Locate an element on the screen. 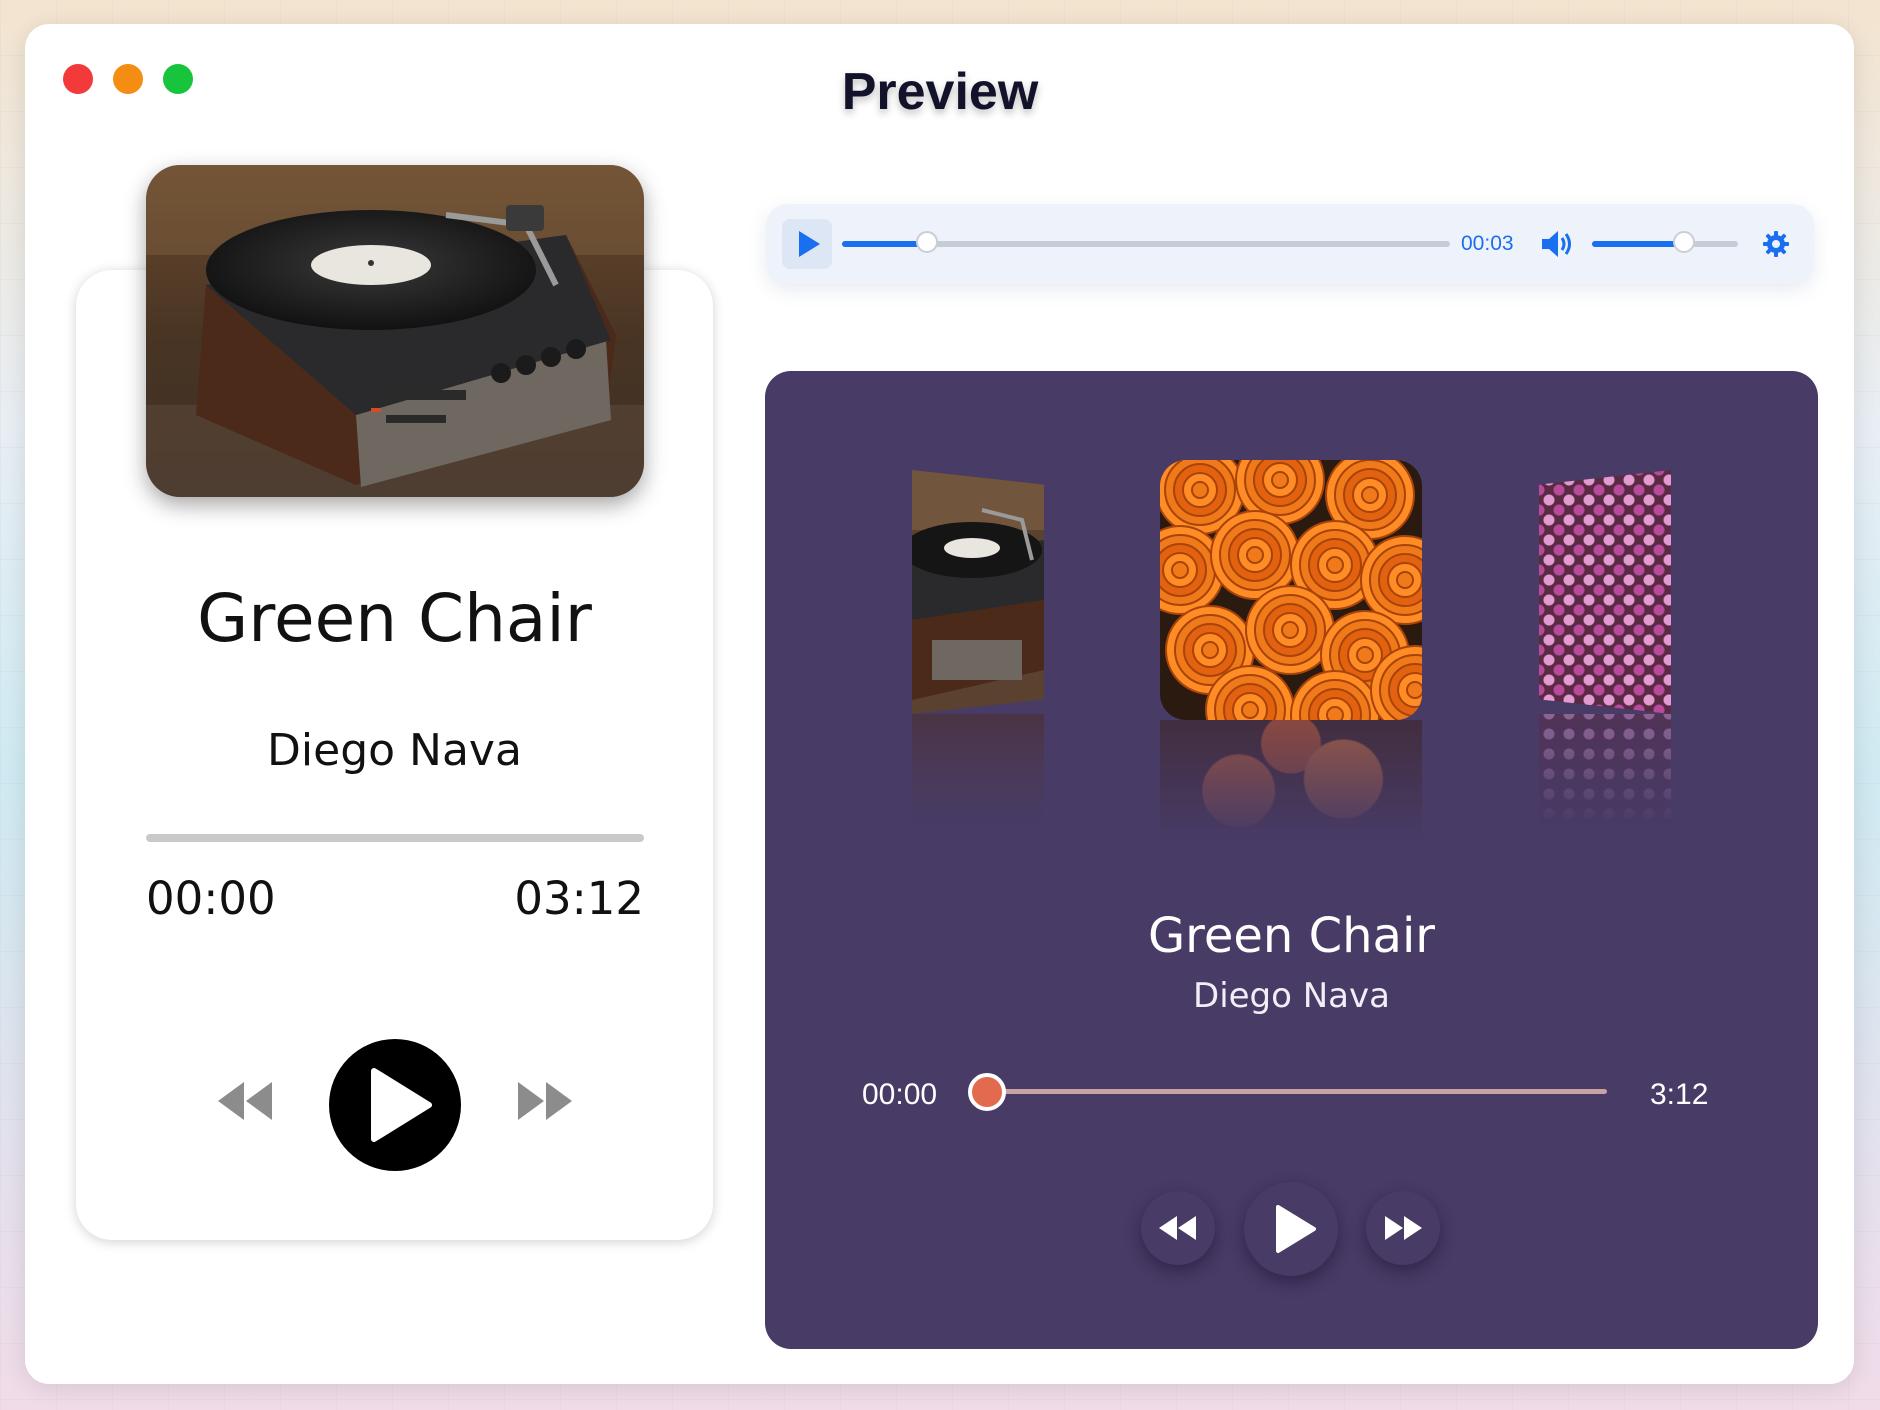  card-forward-button is located at coordinates (545, 1101).